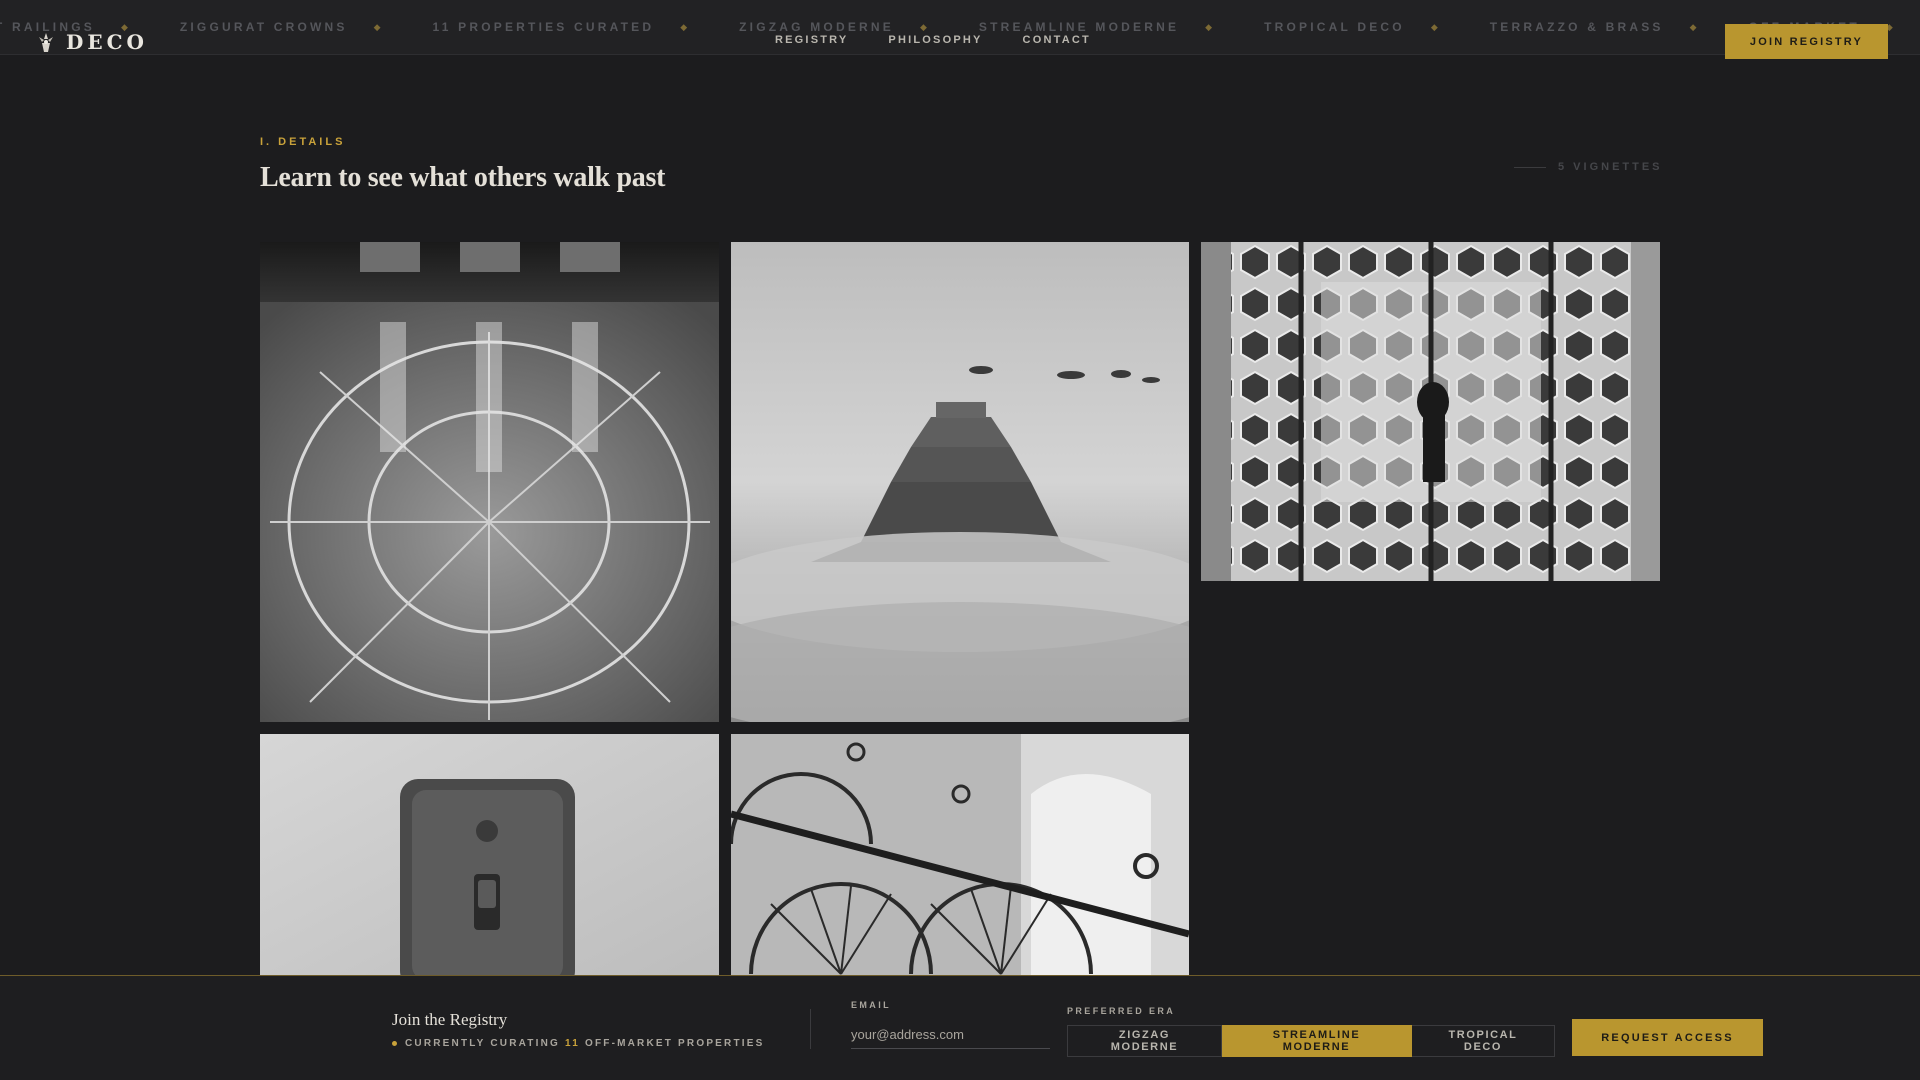 This screenshot has width=1920, height=1080. I want to click on nav-link-philosophy: PHILOSOPHY, so click(935, 40).